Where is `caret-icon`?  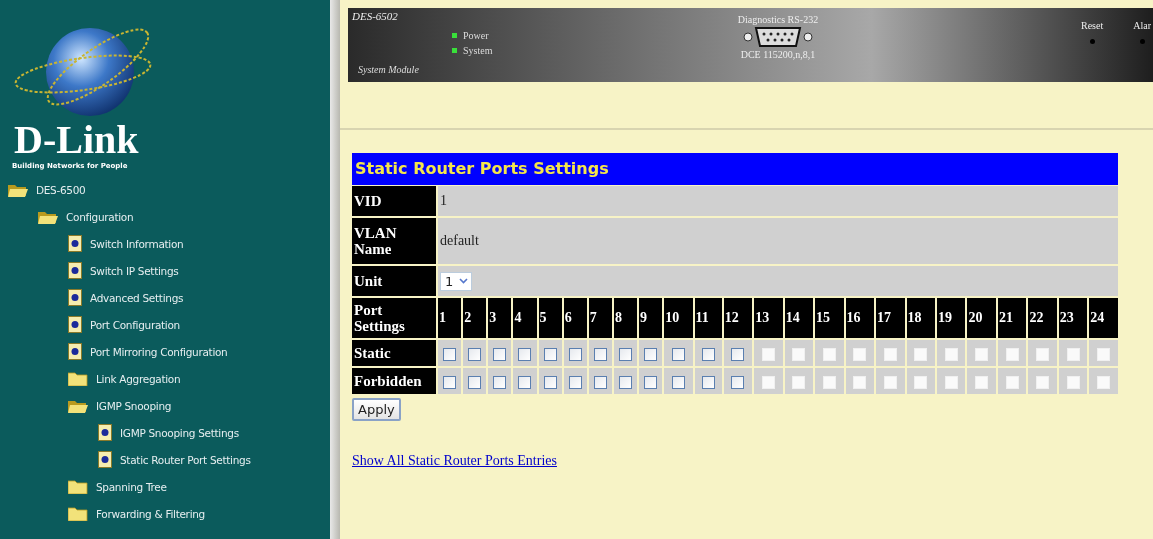 caret-icon is located at coordinates (464, 281).